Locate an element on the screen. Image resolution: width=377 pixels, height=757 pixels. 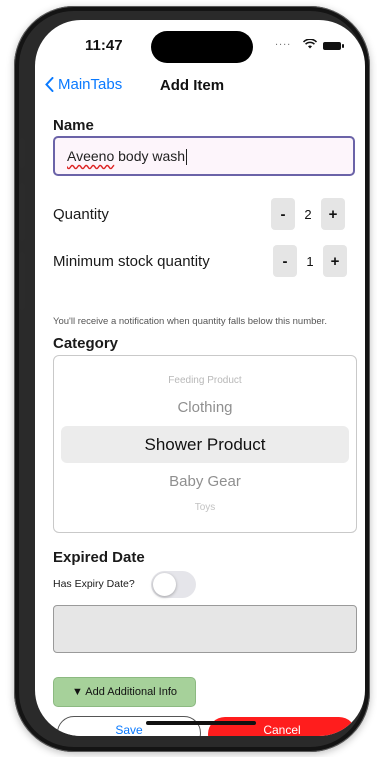
min-stock-decrement-button: - is located at coordinates (285, 261).